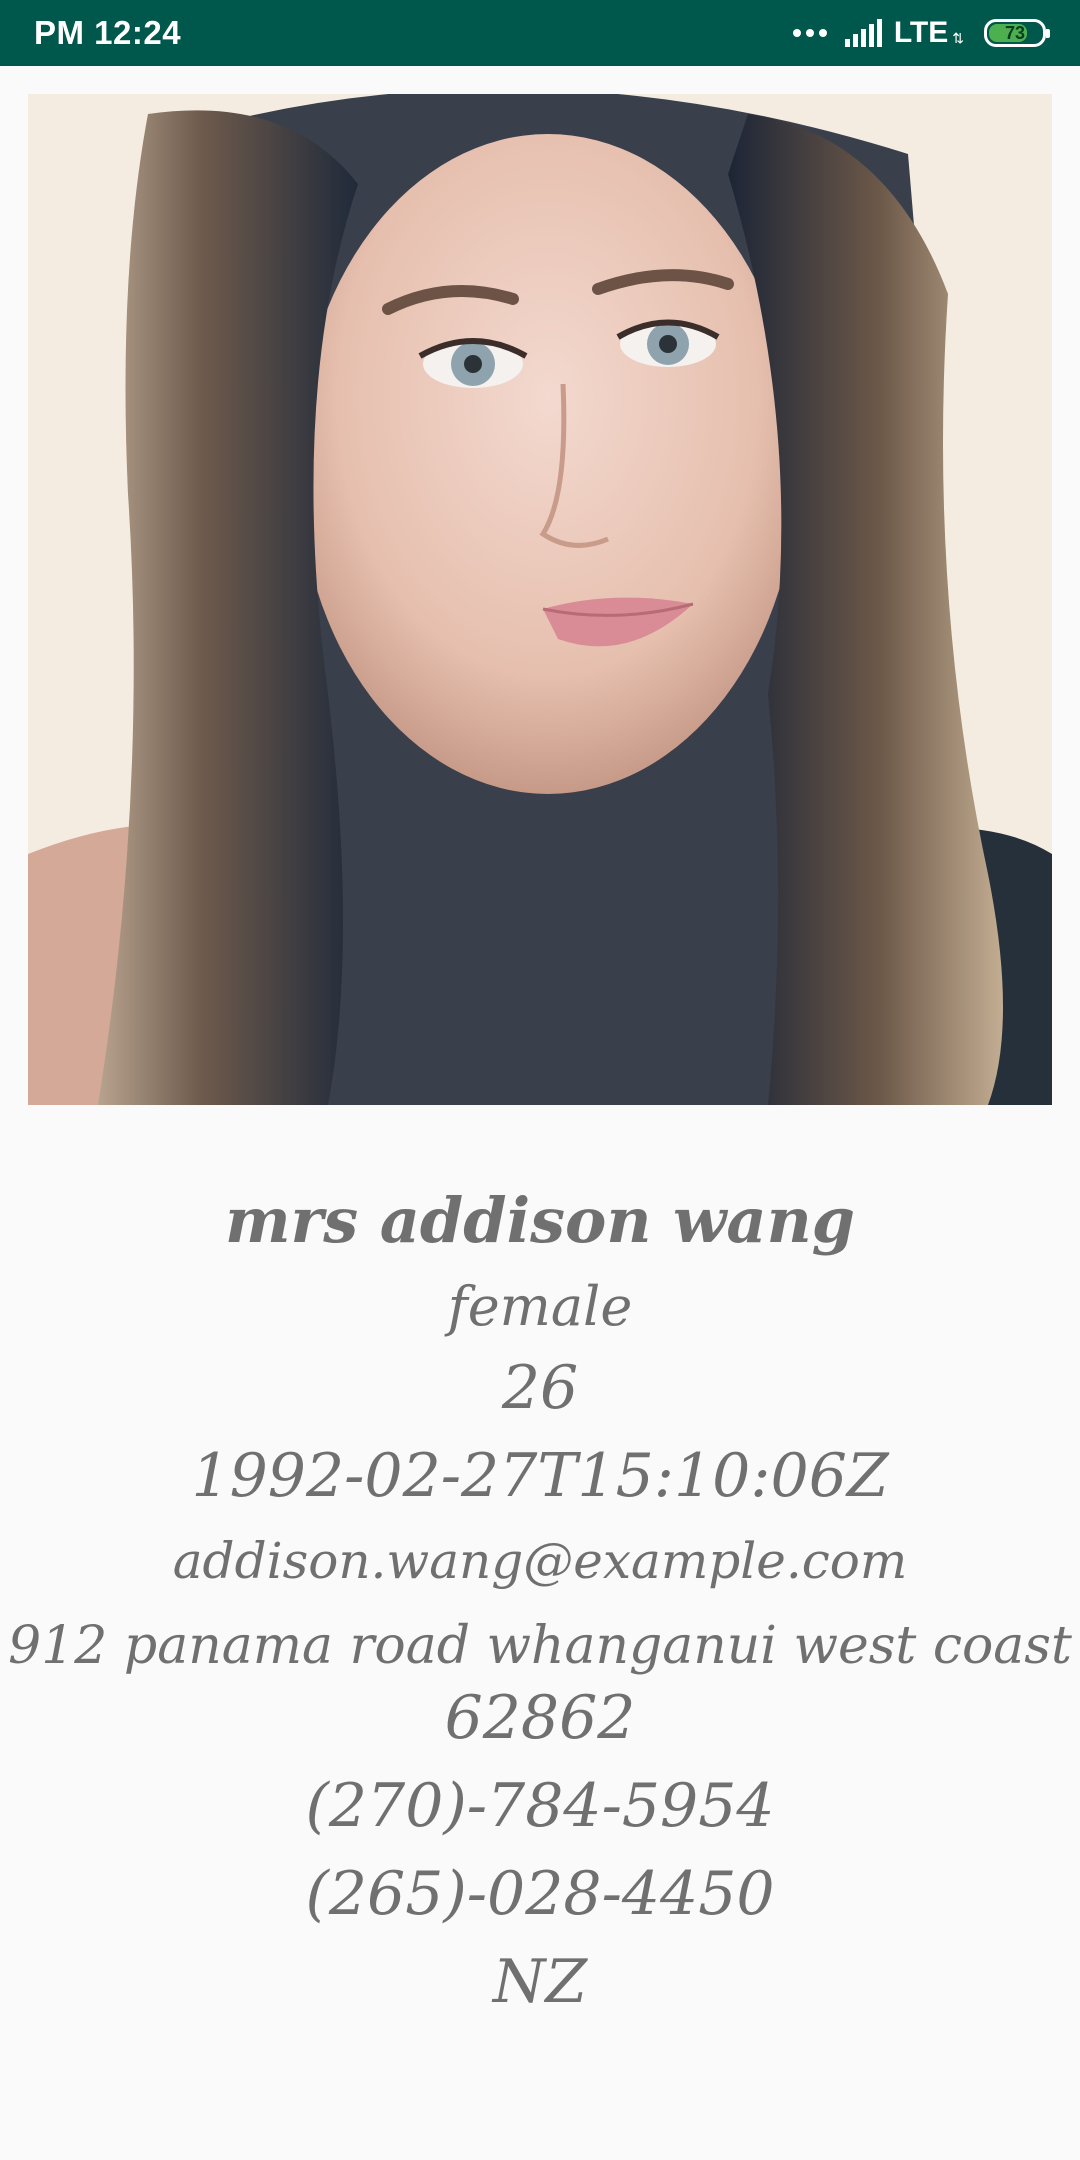  What do you see at coordinates (809, 33) in the screenshot?
I see `more-notifications-icon` at bounding box center [809, 33].